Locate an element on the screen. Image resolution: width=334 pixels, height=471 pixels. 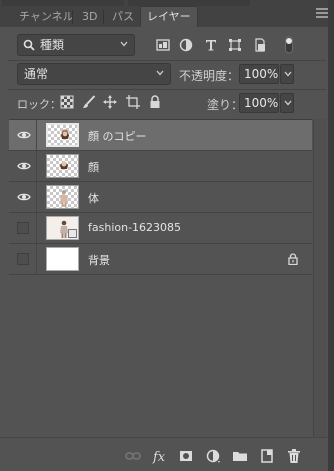
link-layers-icon is located at coordinates (133, 456).